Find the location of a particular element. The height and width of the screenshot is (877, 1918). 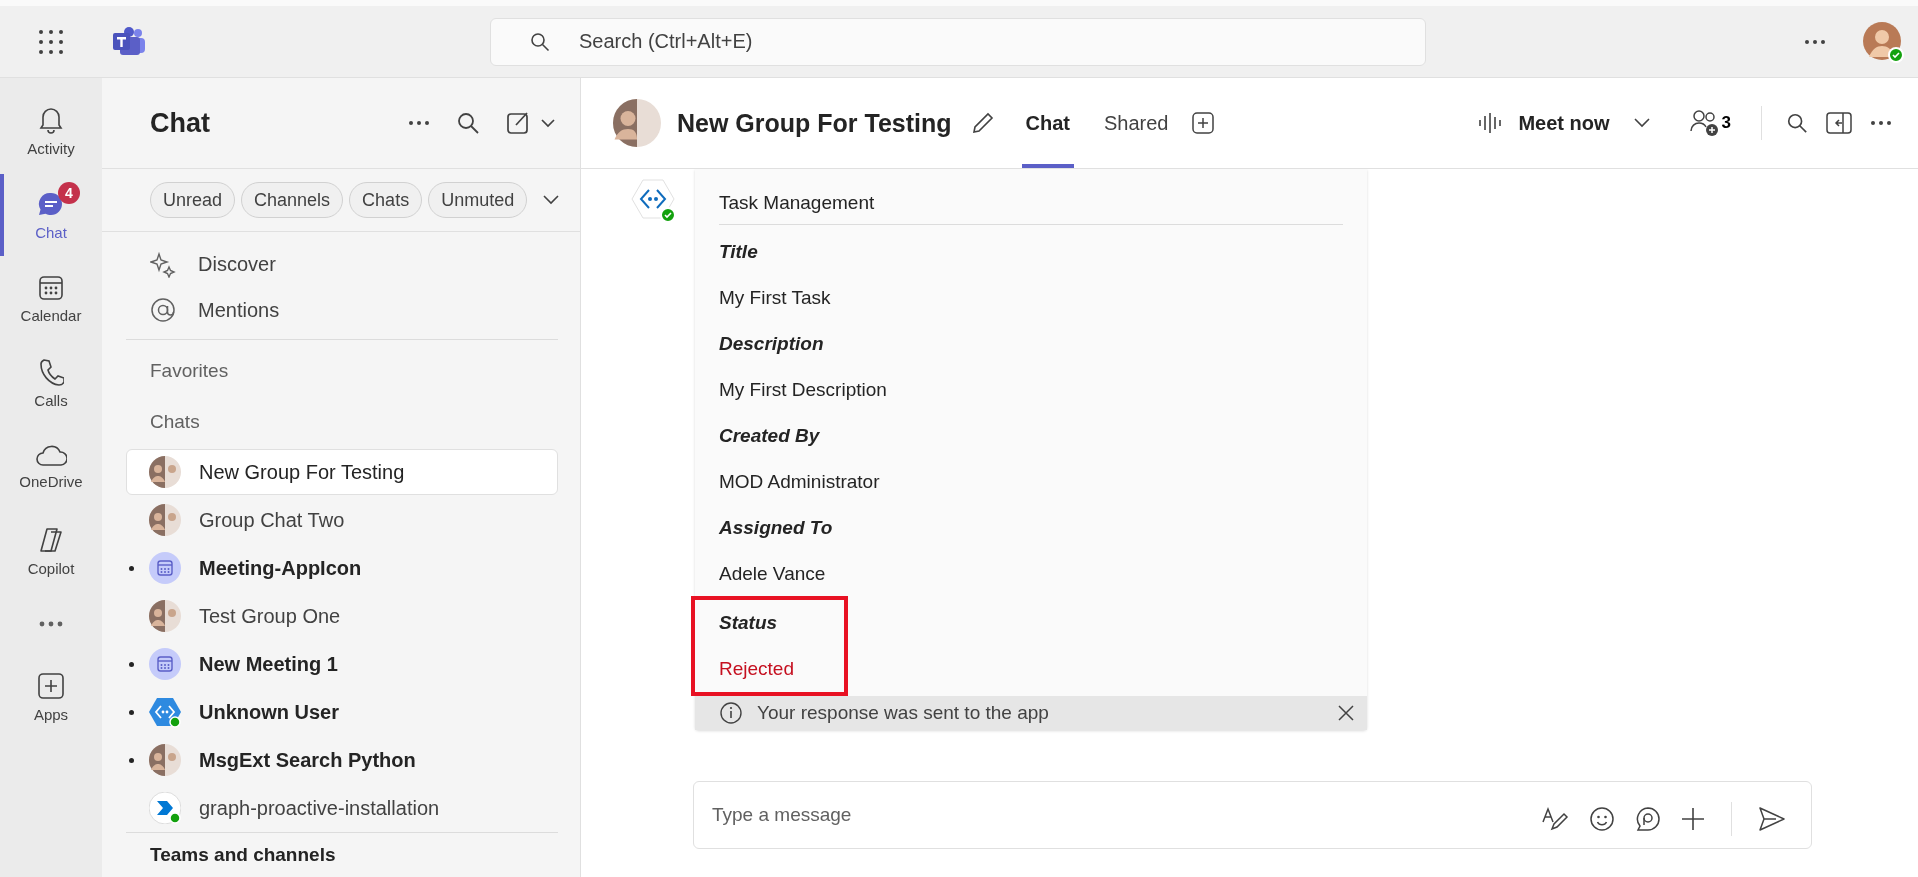

filter-chip: Channels is located at coordinates (292, 200).